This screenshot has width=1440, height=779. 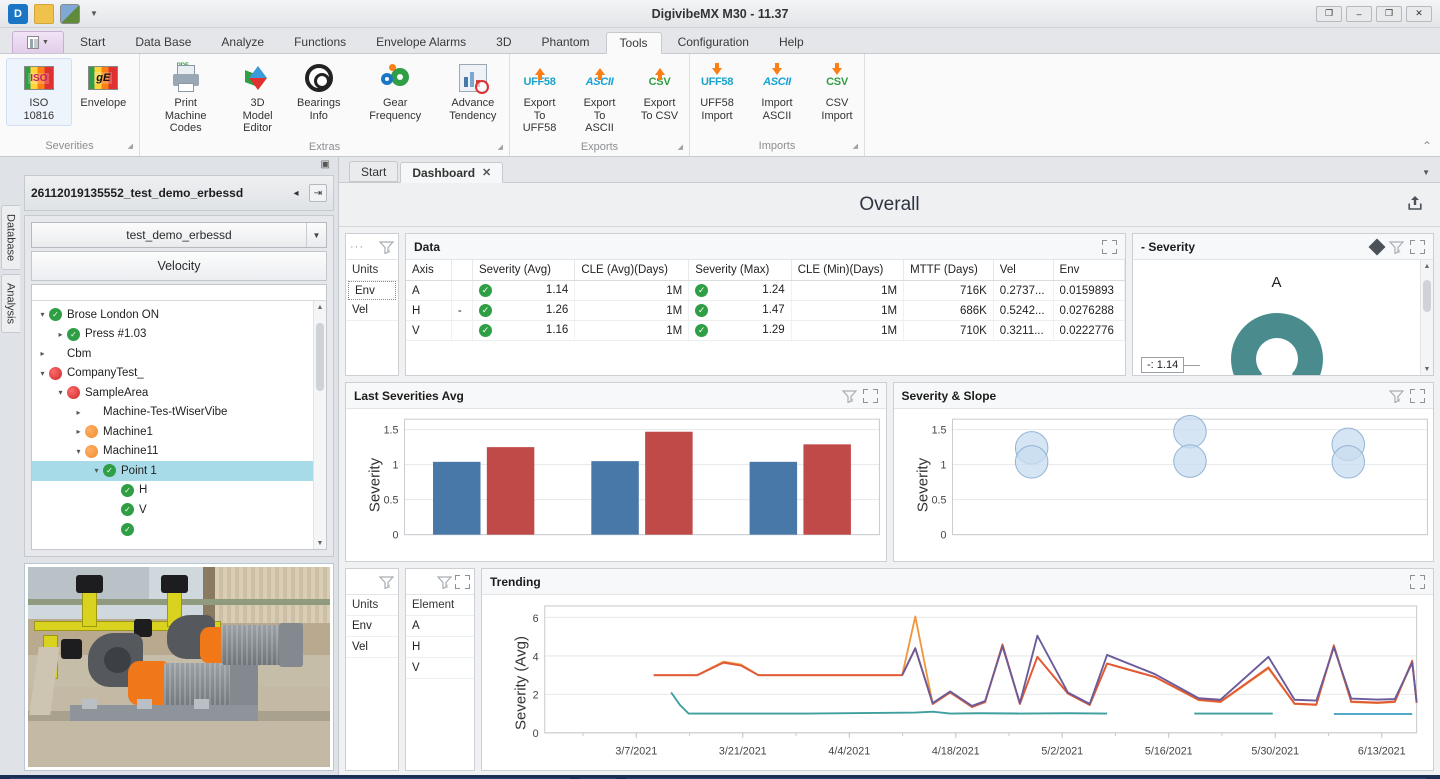 What do you see at coordinates (70, 13) in the screenshot?
I see `grid-view-icon` at bounding box center [70, 13].